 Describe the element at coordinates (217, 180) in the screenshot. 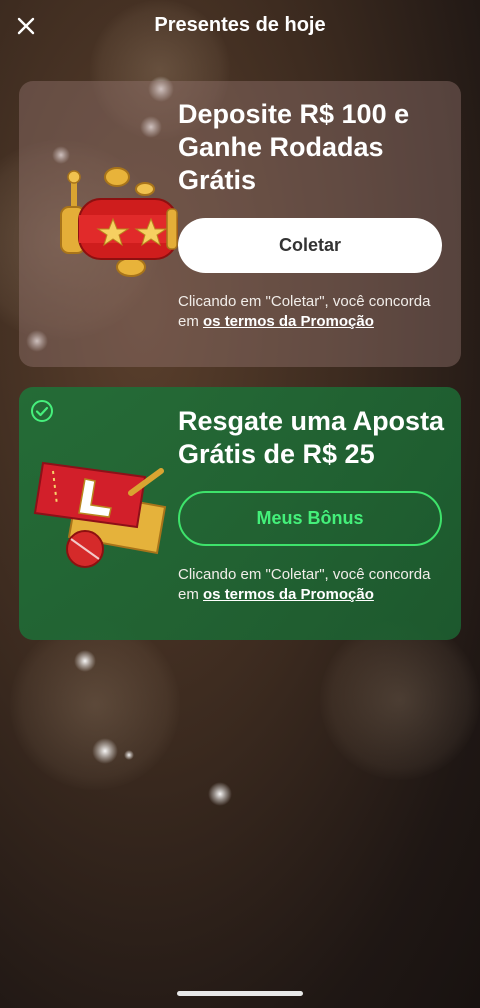

I see `deposit-promo-title-line-3: Grátis` at that location.